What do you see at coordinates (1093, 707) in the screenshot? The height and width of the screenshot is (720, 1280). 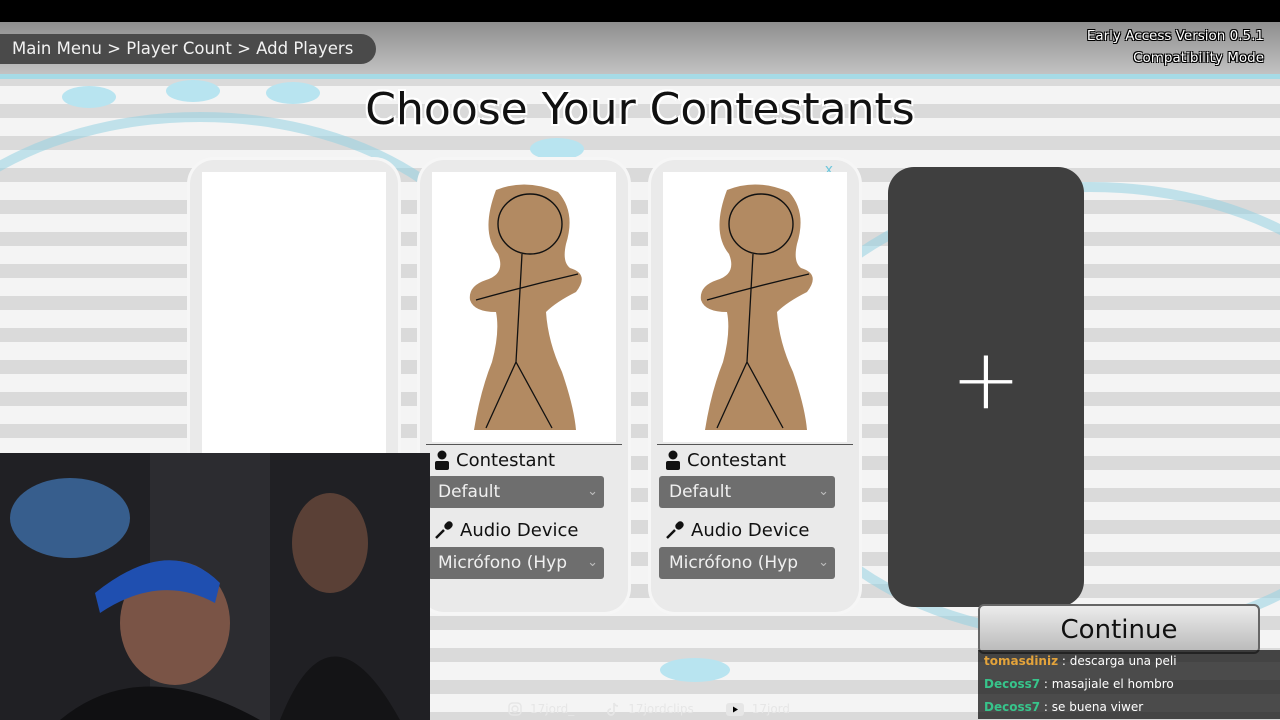 I see `chat-text: : se buena viwer` at bounding box center [1093, 707].